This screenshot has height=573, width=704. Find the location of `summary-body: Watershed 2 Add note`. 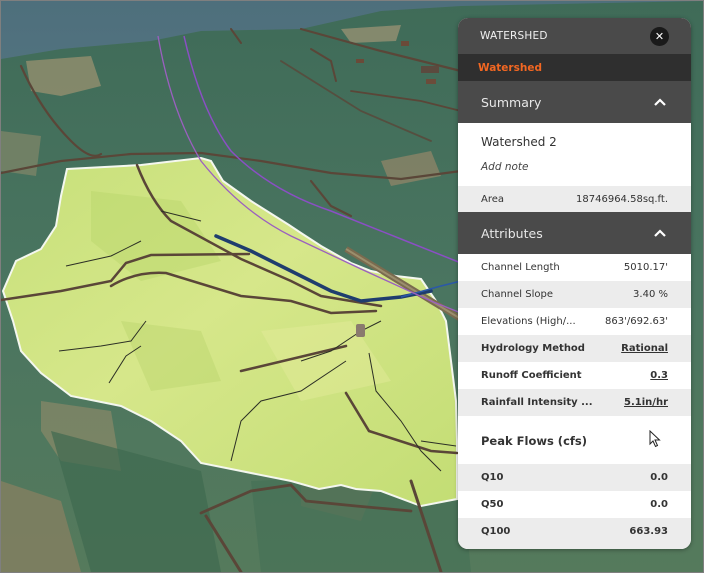

summary-body: Watershed 2 Add note is located at coordinates (574, 154).